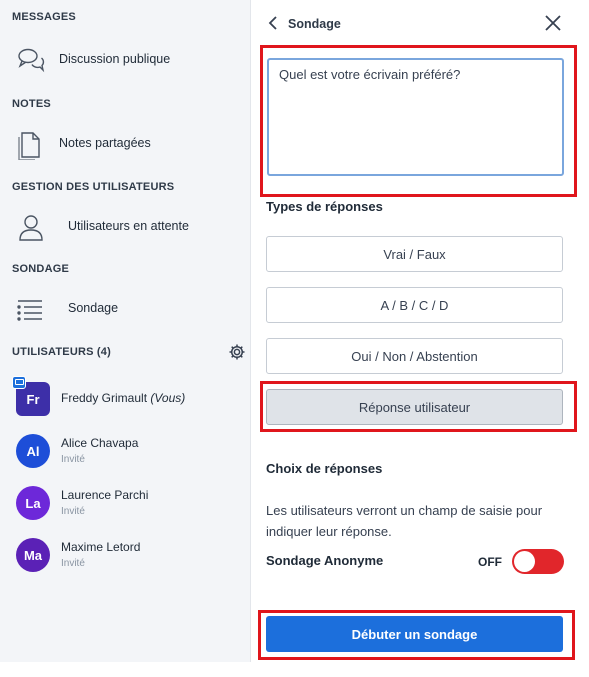  Describe the element at coordinates (324, 468) in the screenshot. I see `choices-title: Choix de réponses` at that location.